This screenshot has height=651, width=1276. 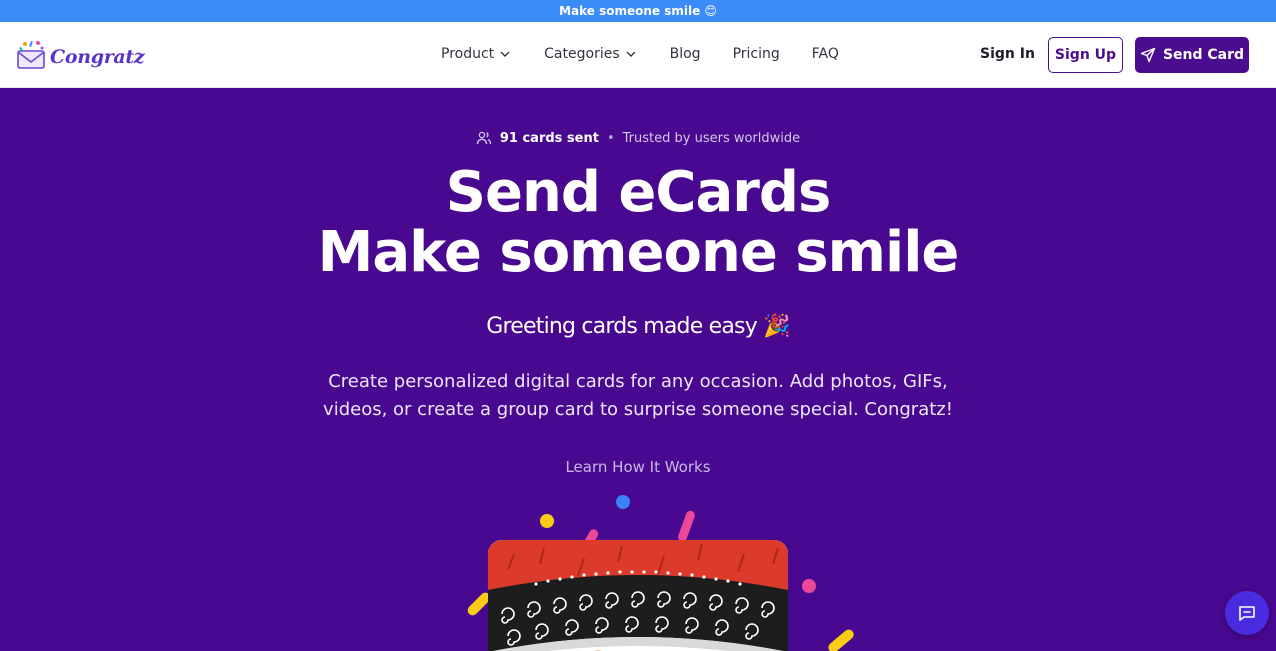 I want to click on brand-name: Congratz, so click(x=97, y=57).